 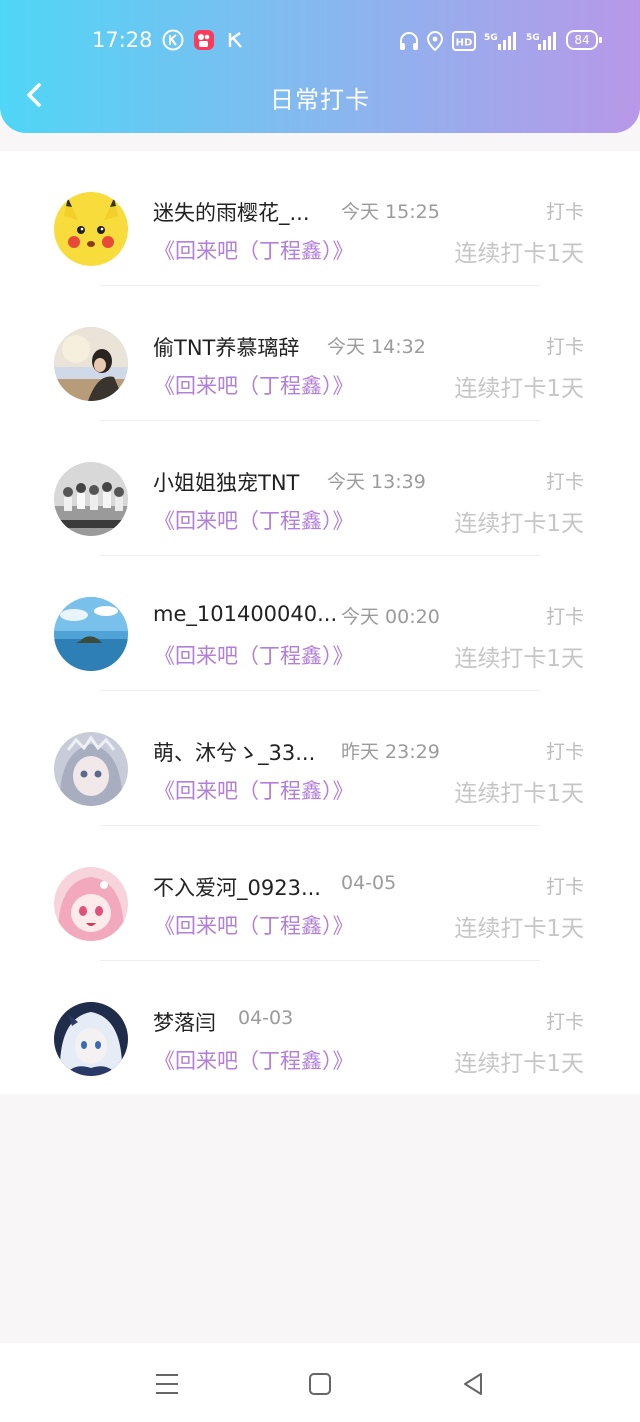 What do you see at coordinates (320, 100) in the screenshot?
I see `page-title: 日常打卡` at bounding box center [320, 100].